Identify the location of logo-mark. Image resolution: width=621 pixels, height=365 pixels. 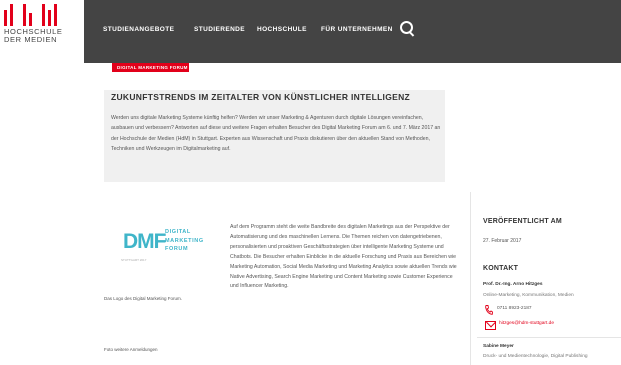
(30, 15).